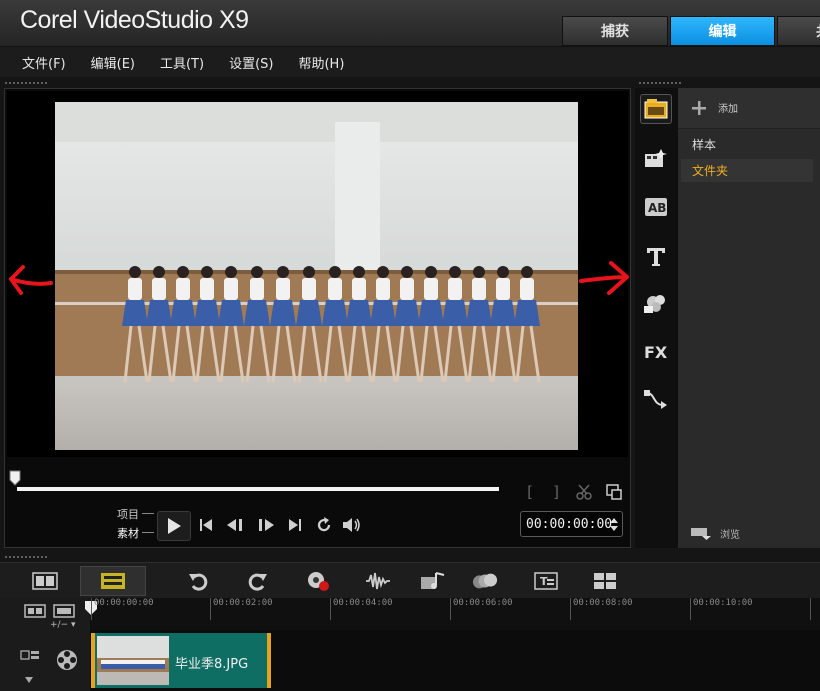 The width and height of the screenshot is (820, 691). Describe the element at coordinates (29, 680) in the screenshot. I see `track-expand-icon` at that location.